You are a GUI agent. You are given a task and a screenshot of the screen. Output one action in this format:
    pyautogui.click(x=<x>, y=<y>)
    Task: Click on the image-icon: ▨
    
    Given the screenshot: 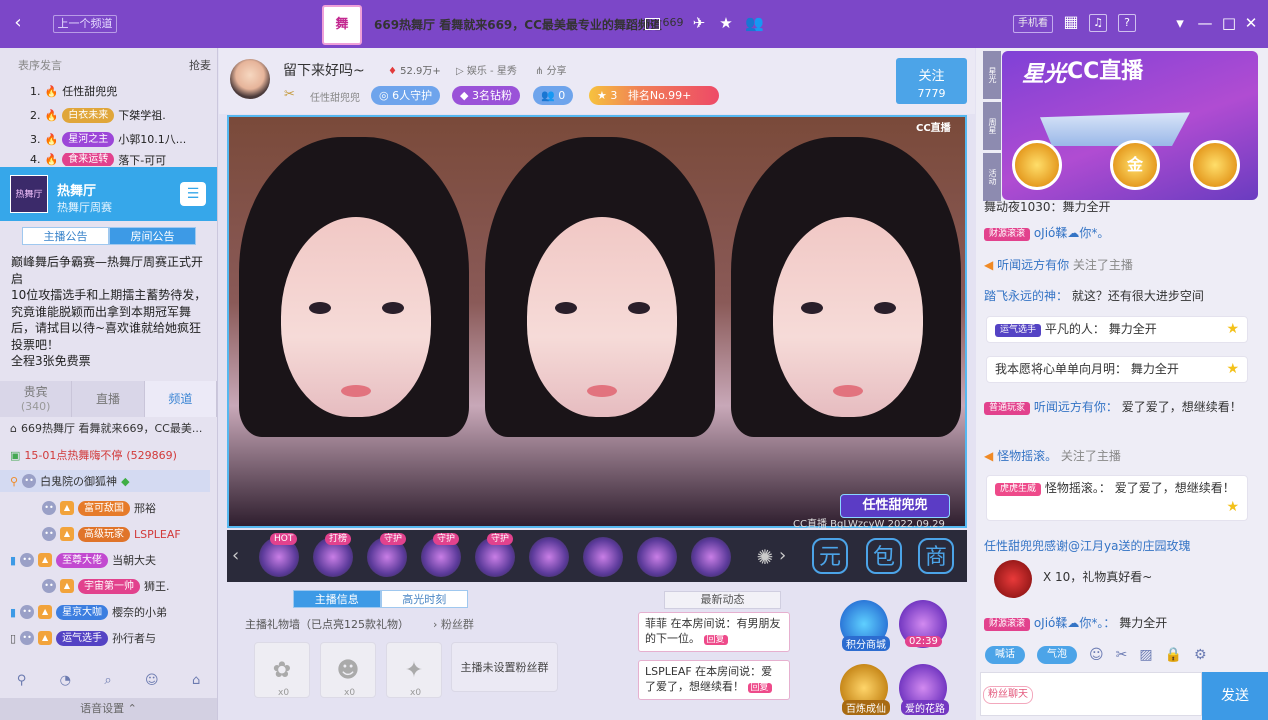 What is the action you would take?
    pyautogui.click(x=1145, y=655)
    